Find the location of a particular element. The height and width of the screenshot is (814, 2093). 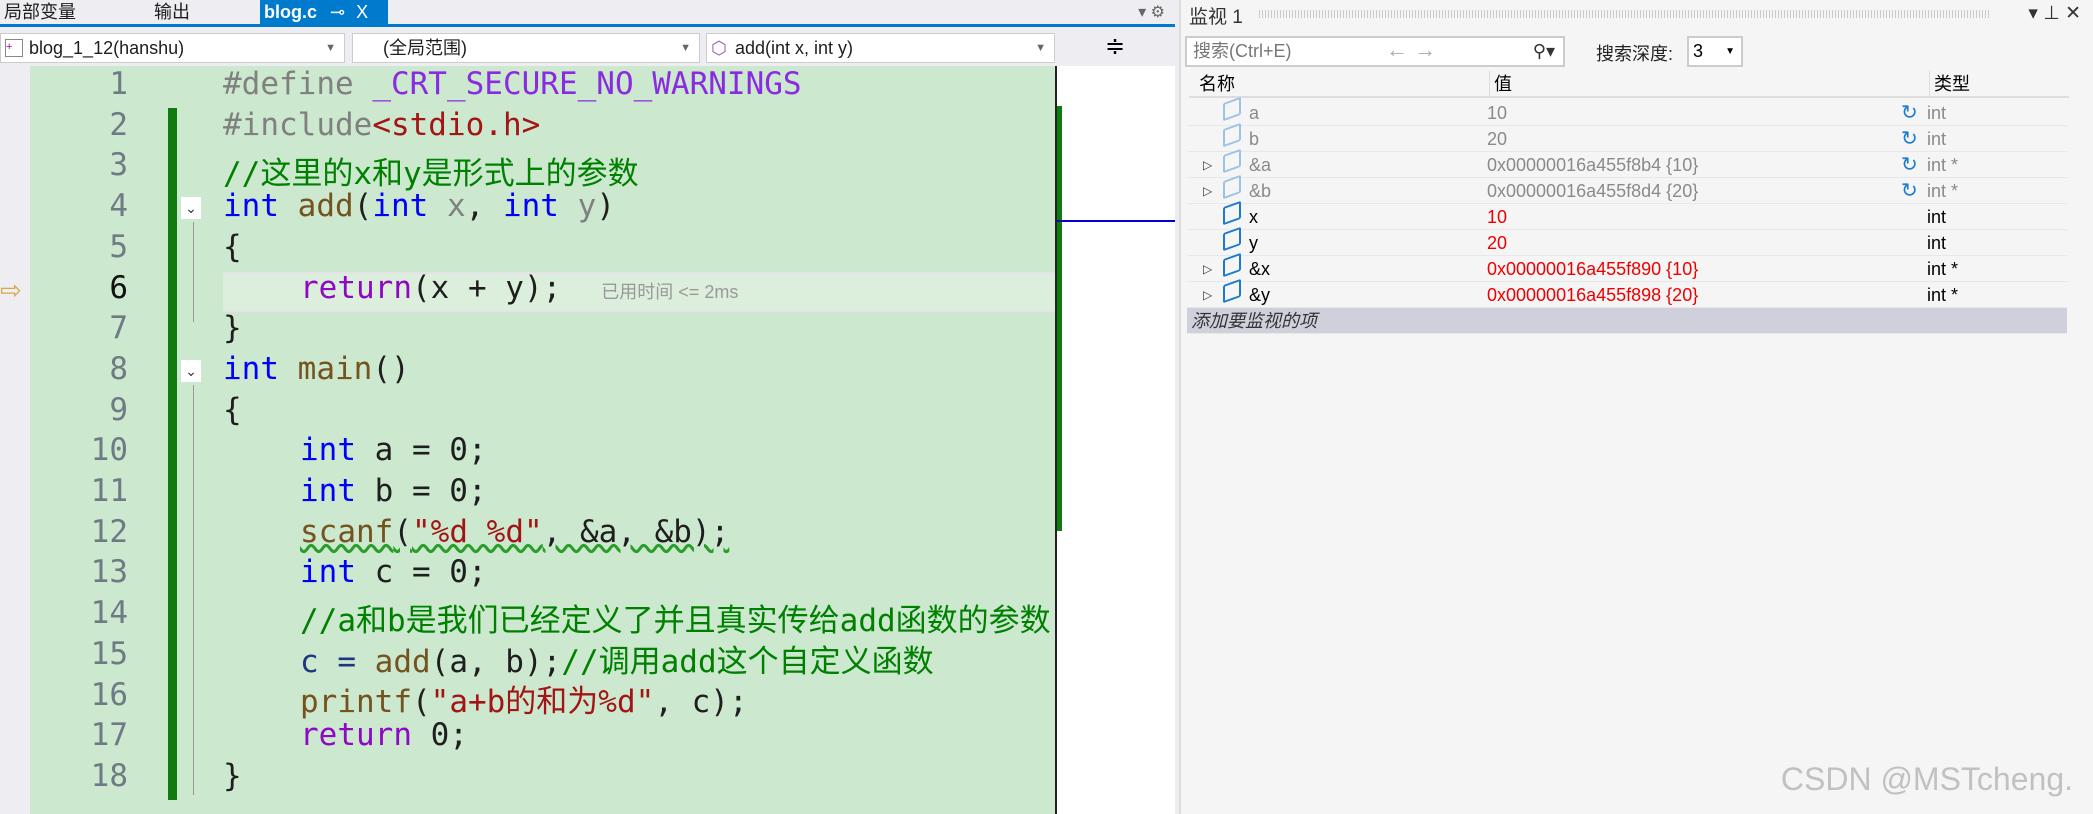

code-line-16: printf("a+b的和为%d", c); is located at coordinates (524, 702).